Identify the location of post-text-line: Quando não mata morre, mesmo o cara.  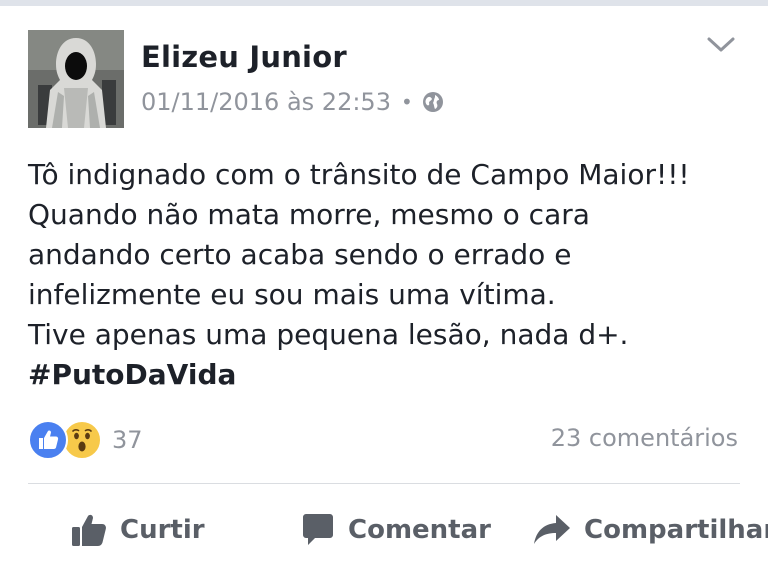
(309, 214).